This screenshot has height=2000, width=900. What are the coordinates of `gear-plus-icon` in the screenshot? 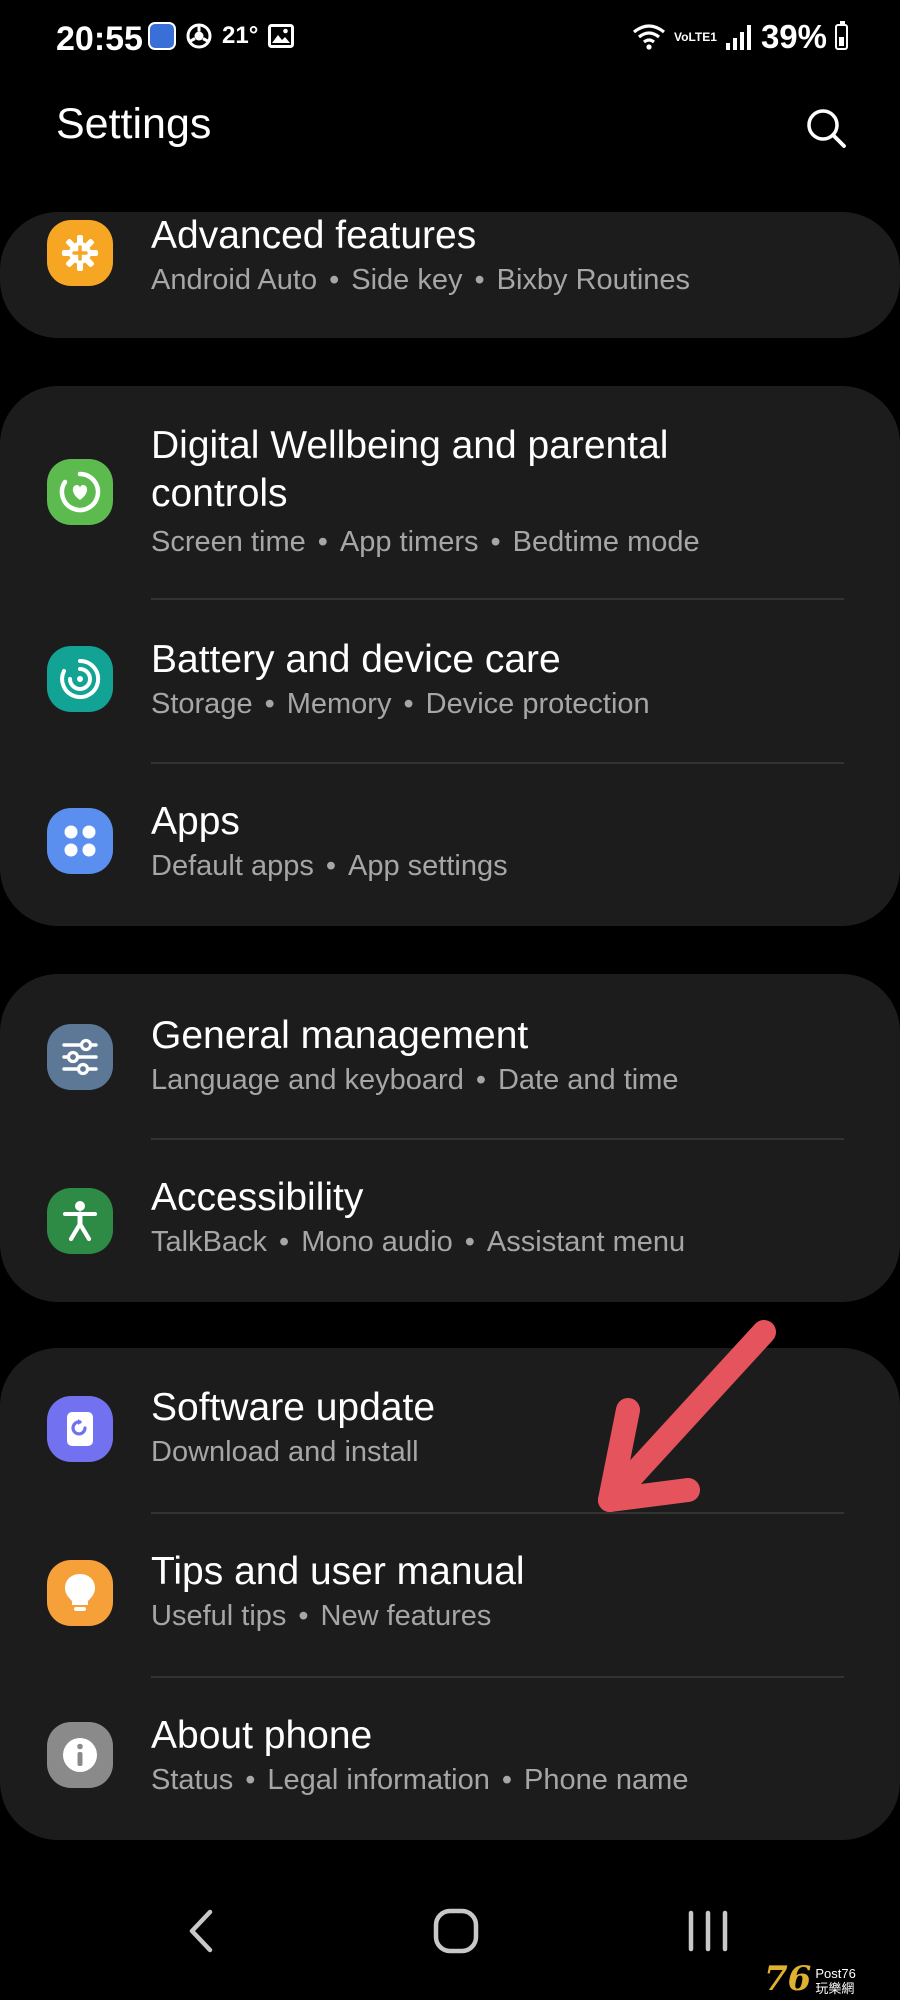 It's located at (80, 253).